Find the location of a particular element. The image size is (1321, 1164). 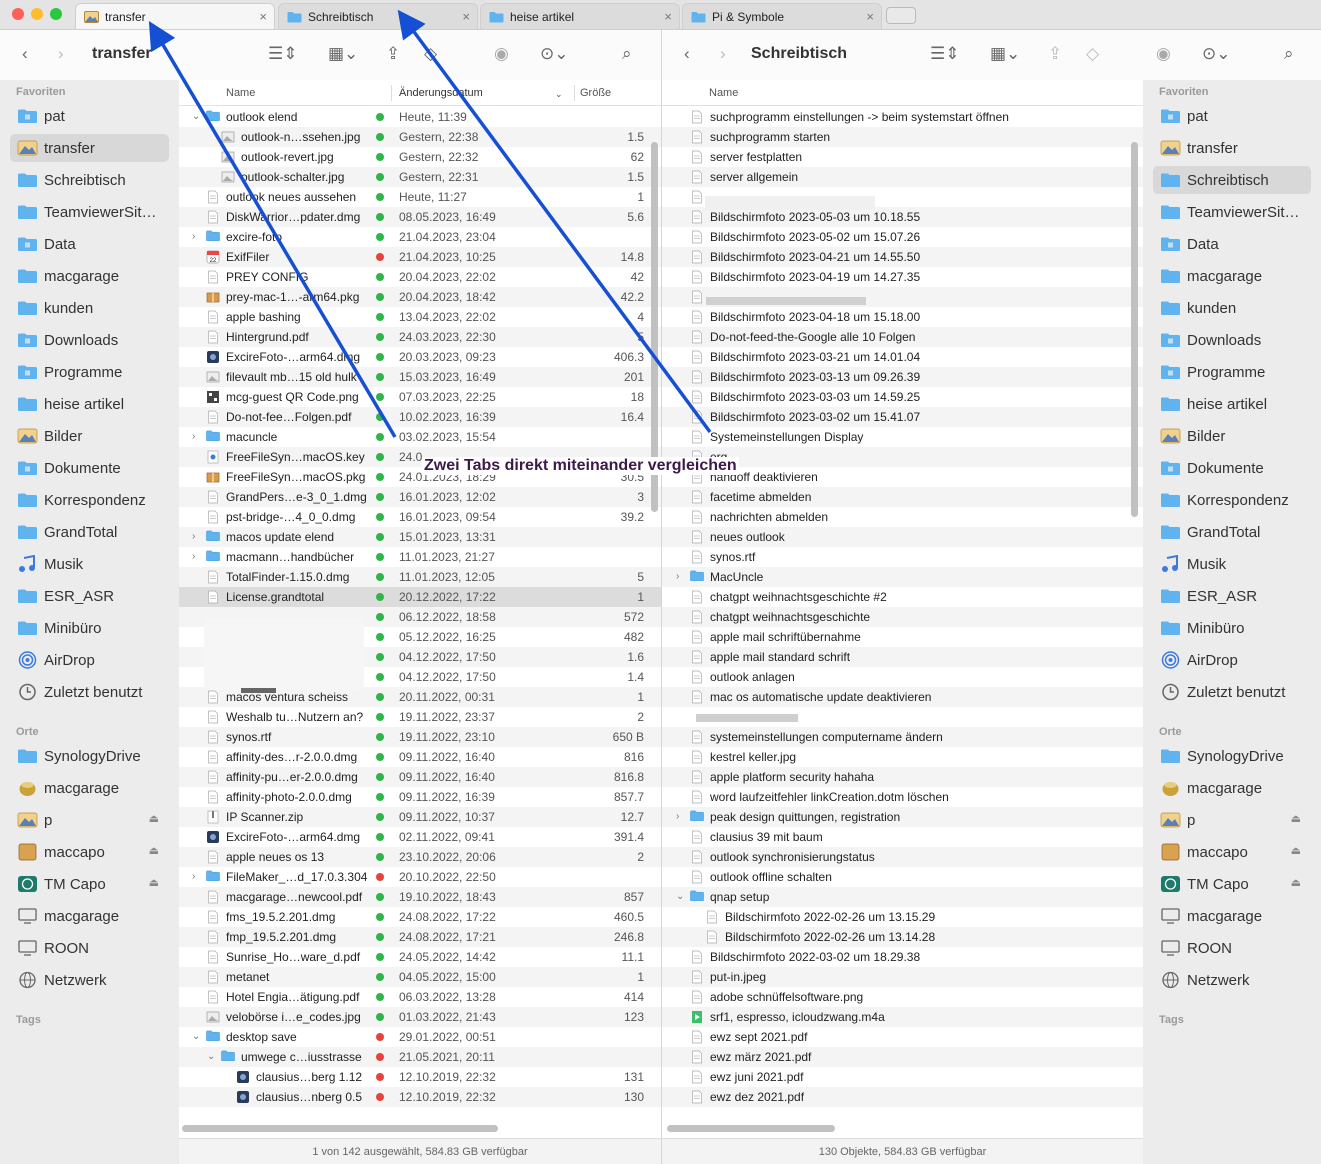

file-row: adobe schnüffelsoftware.png is located at coordinates (902, 997).